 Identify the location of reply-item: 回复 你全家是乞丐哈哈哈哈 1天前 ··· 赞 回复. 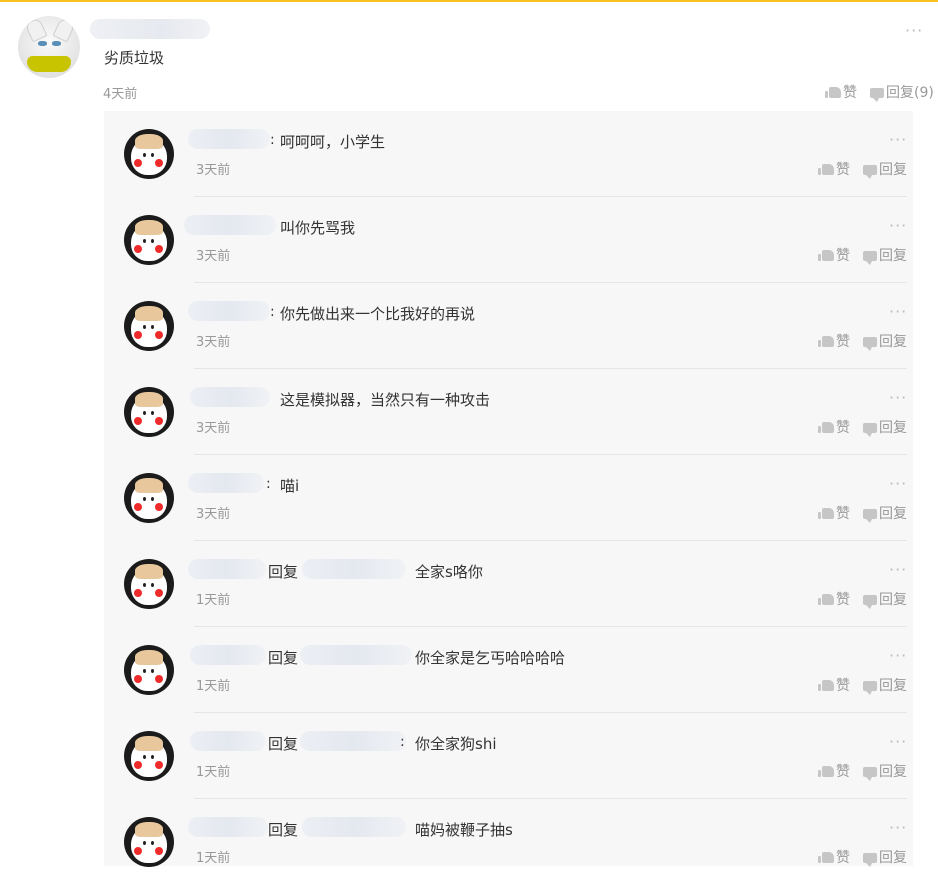
(508, 670).